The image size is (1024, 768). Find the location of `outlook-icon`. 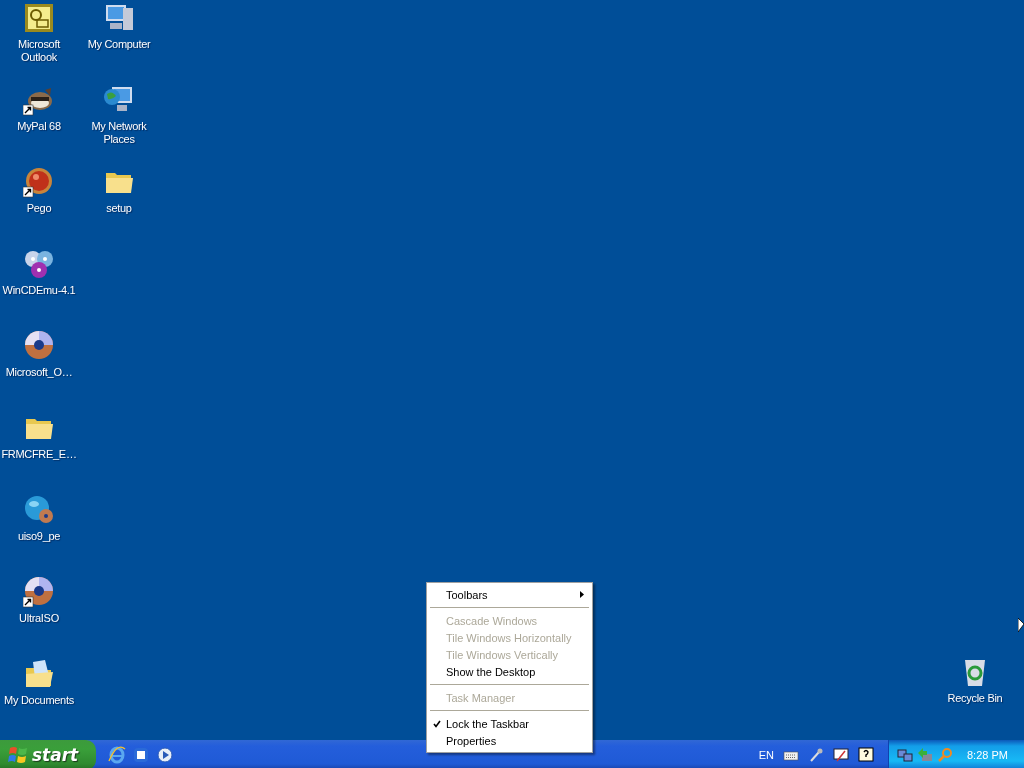

outlook-icon is located at coordinates (39, 18).